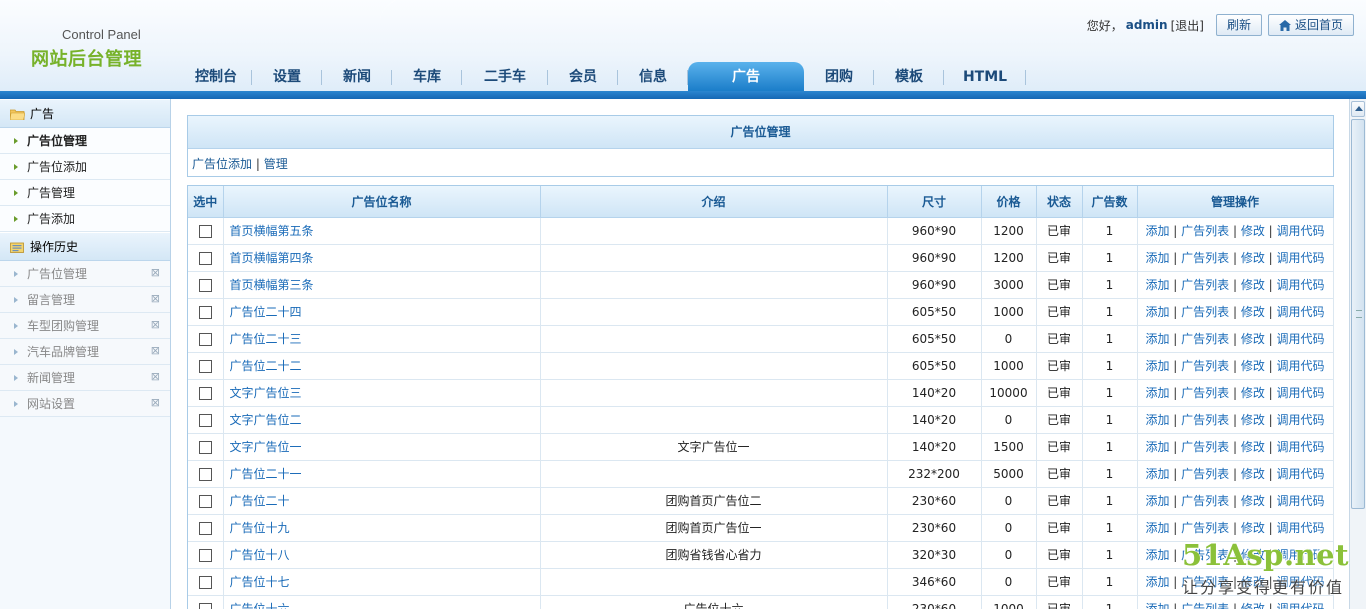  Describe the element at coordinates (85, 274) in the screenshot. I see `history-item: 广告位管理 ⊠` at that location.